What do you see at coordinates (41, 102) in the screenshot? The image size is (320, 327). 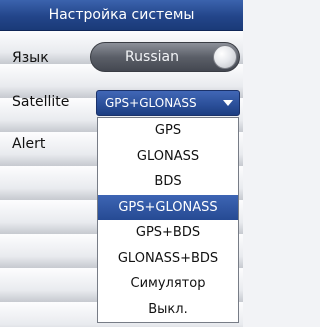 I see `satellite-label: Satellite` at bounding box center [41, 102].